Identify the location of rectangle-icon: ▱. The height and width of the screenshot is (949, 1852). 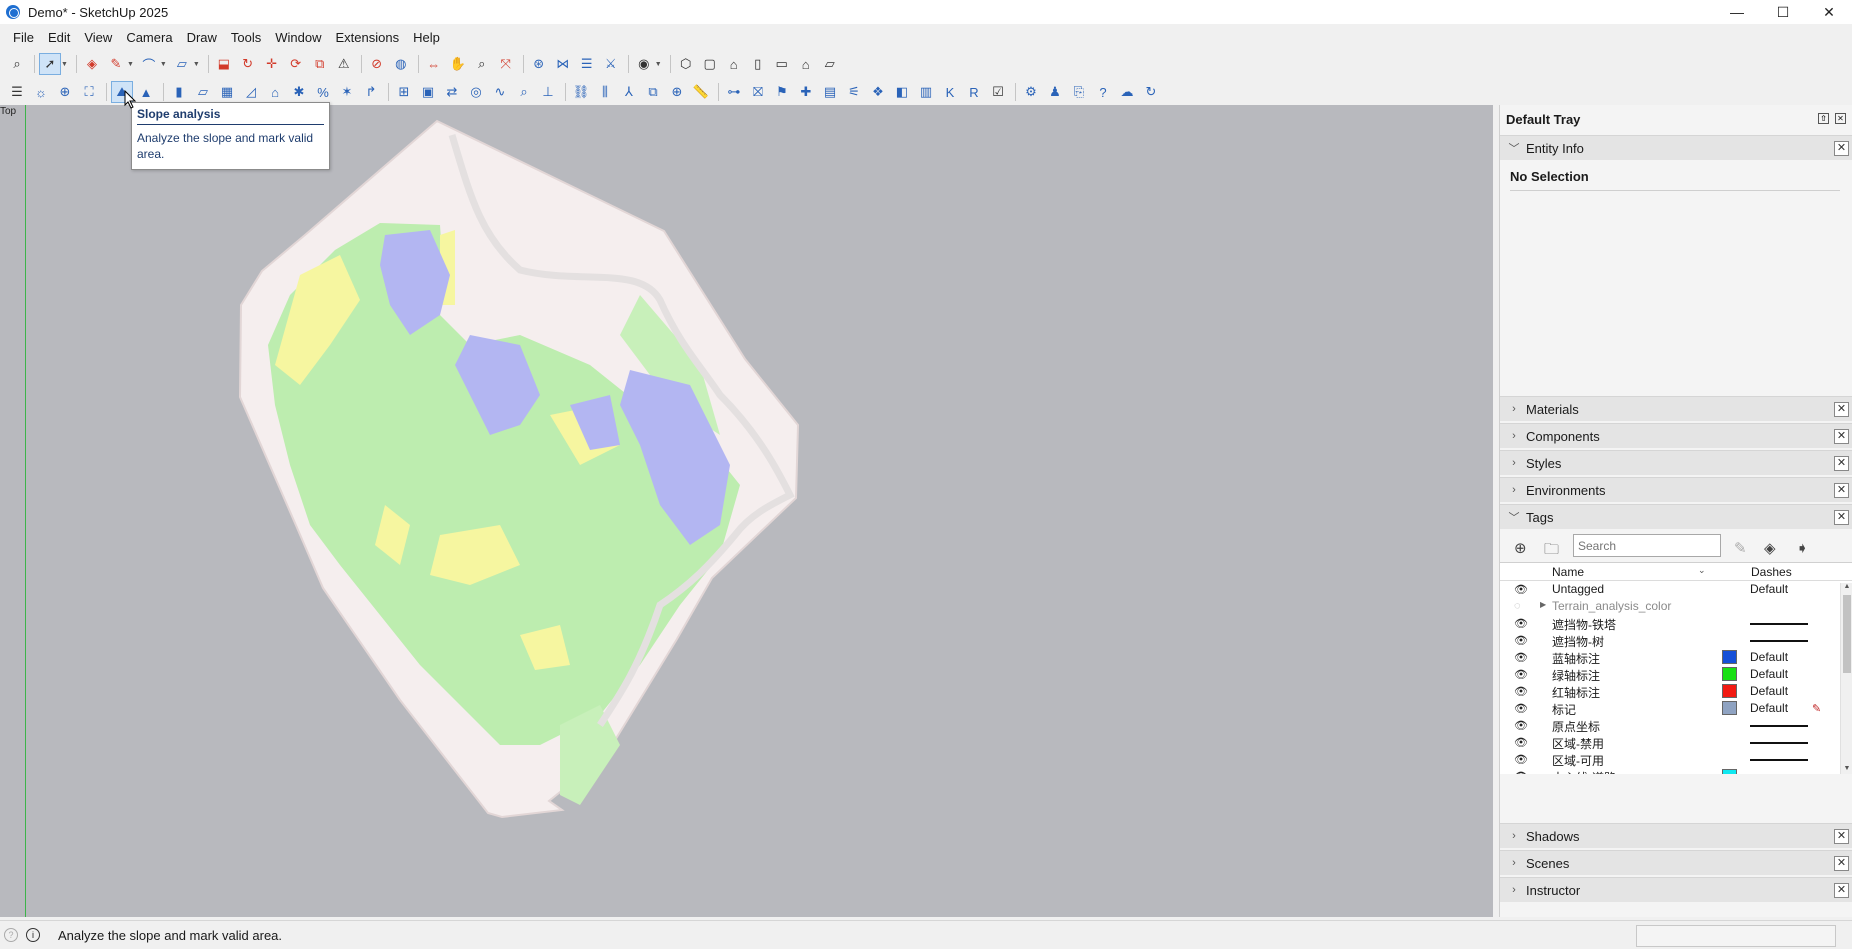
(182, 64).